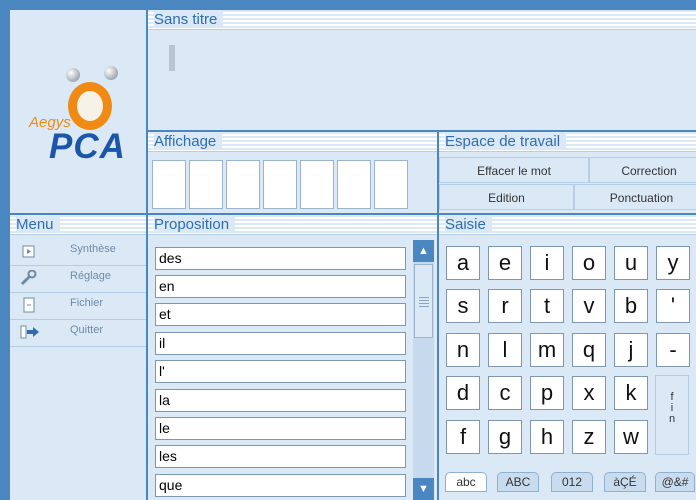 The width and height of the screenshot is (696, 500). I want to click on tab-abc: abc, so click(466, 482).